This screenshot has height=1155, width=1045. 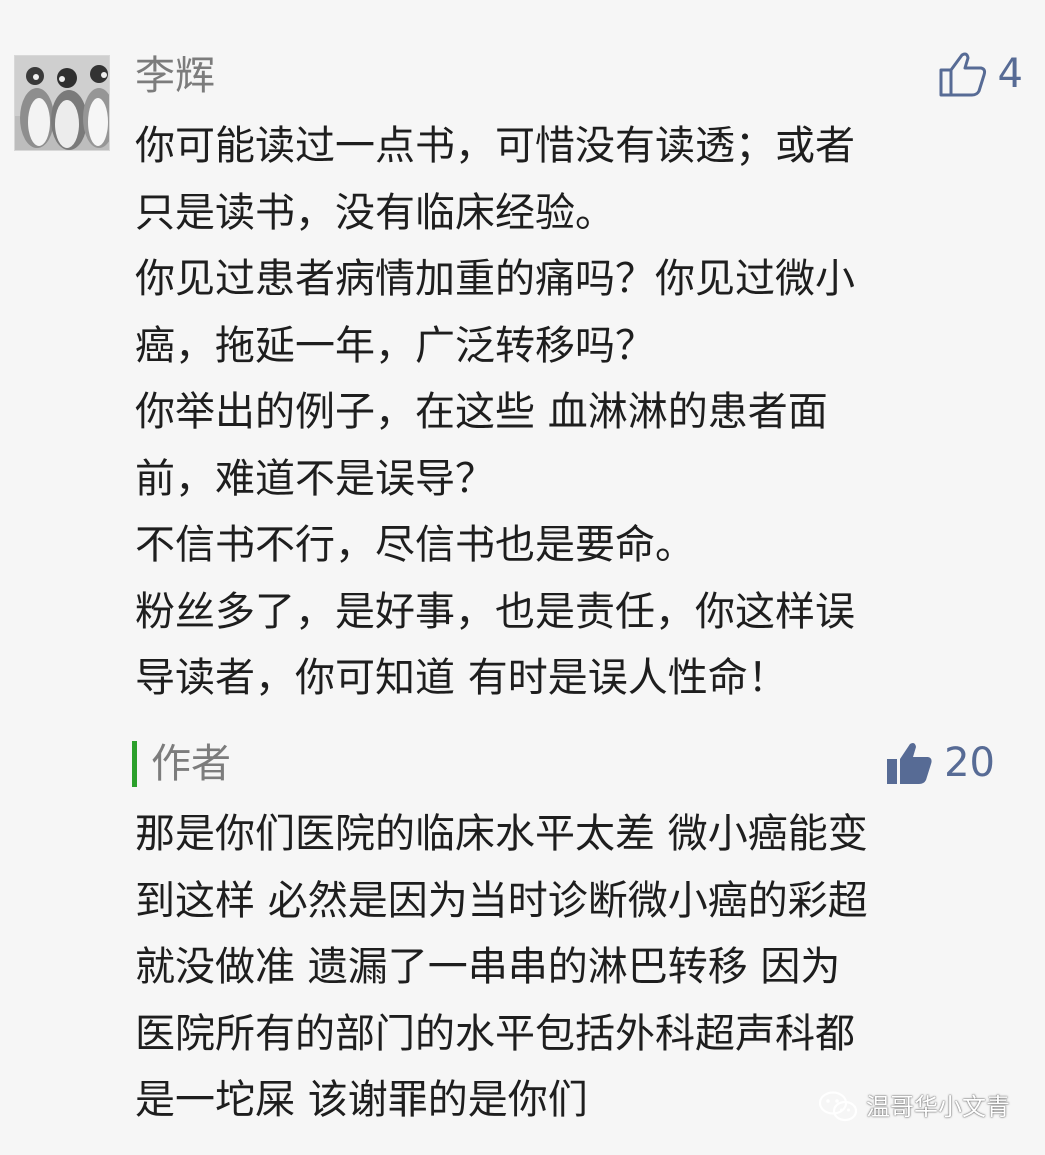 What do you see at coordinates (838, 1106) in the screenshot?
I see `wechat-icon` at bounding box center [838, 1106].